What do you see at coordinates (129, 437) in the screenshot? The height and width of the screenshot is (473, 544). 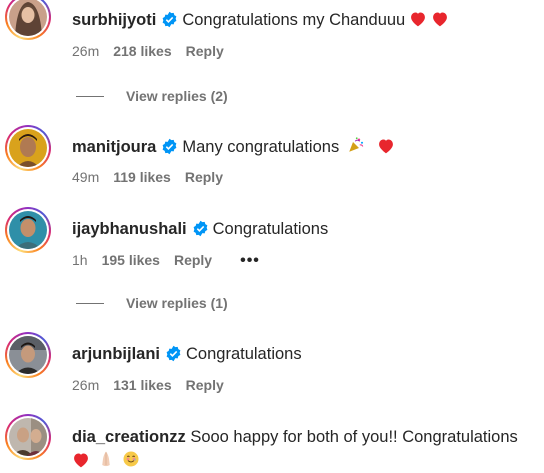 I see `username: dia_creationzz` at bounding box center [129, 437].